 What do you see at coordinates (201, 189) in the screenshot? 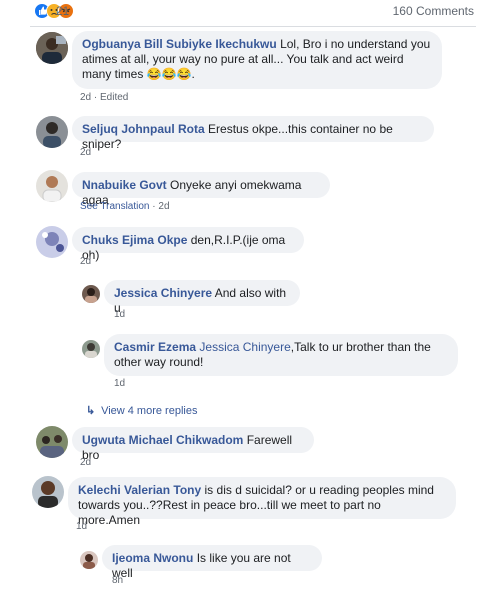
I see `comment-bubble: Nnabuike Govt Onyeke anyi omekwama agaa` at bounding box center [201, 189].